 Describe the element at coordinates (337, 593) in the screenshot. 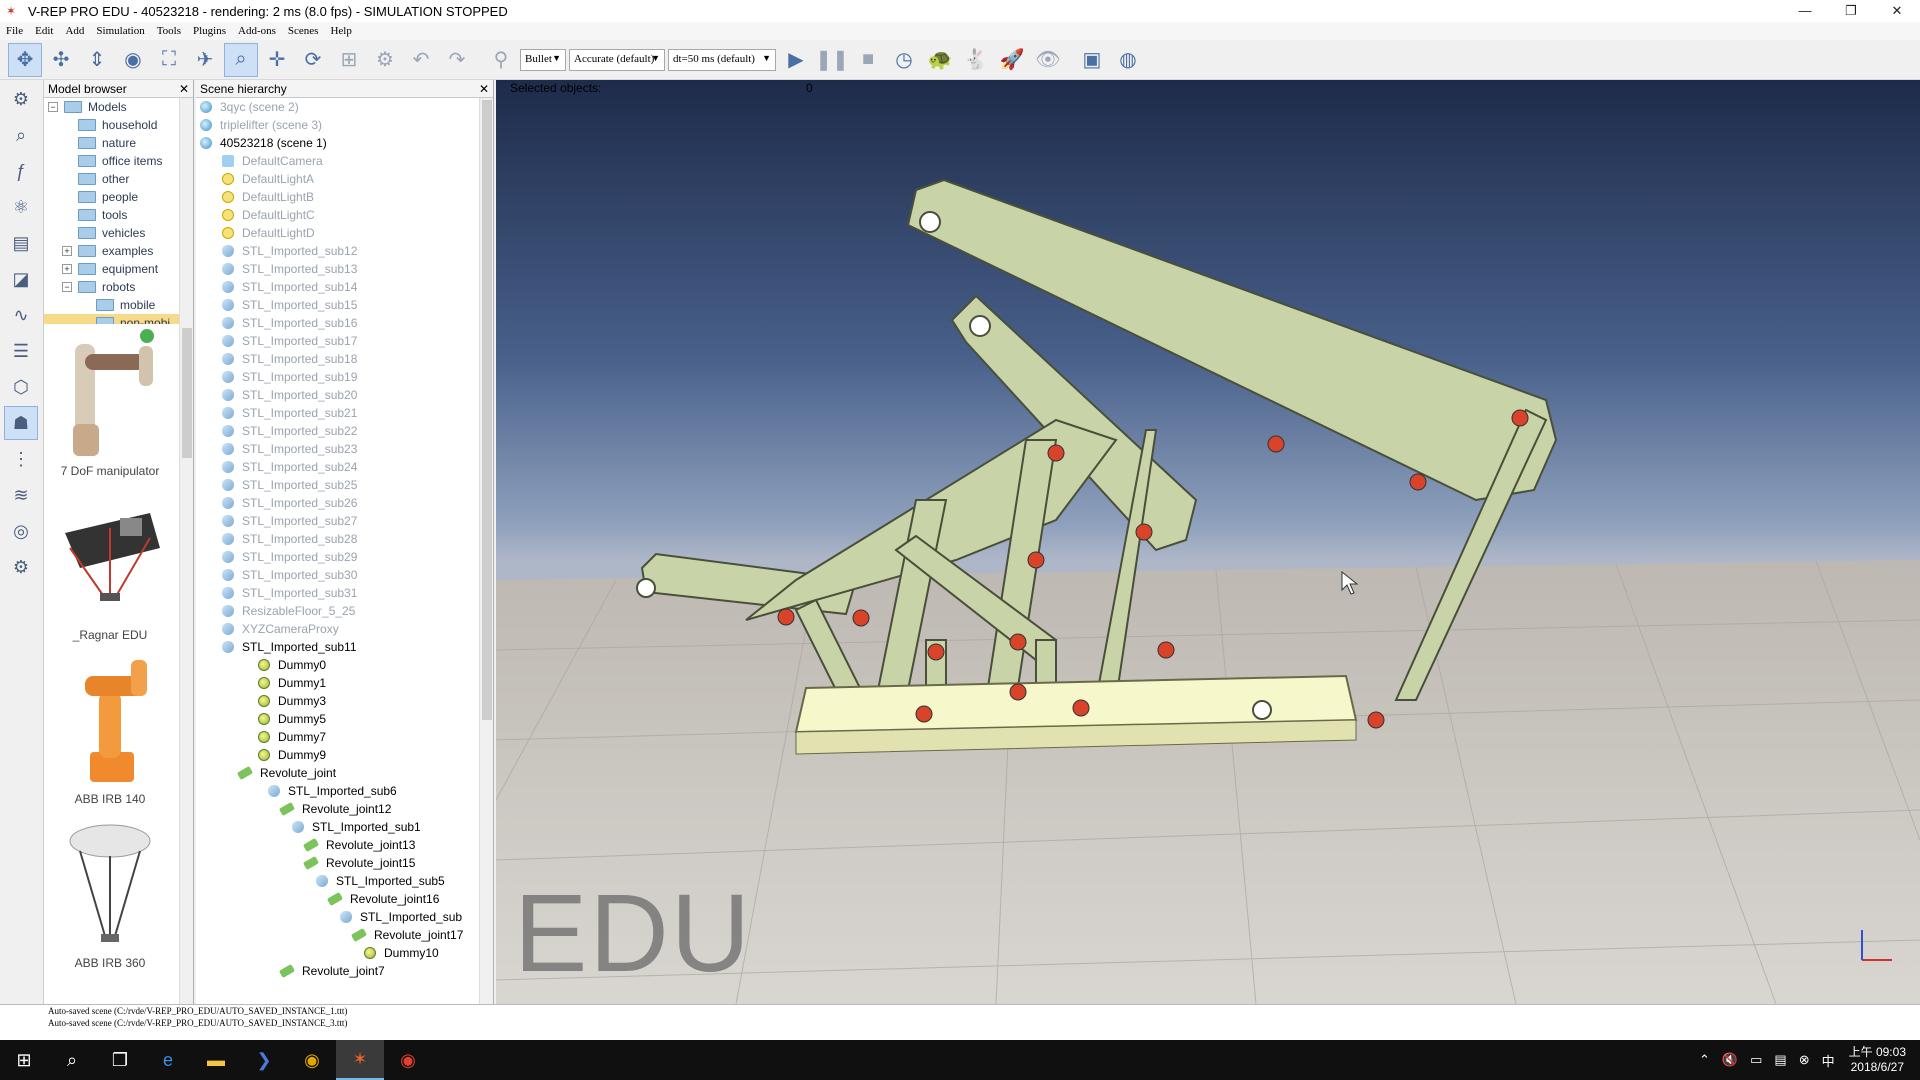

I see `hierarchy-item: STL_Imported_sub31` at that location.